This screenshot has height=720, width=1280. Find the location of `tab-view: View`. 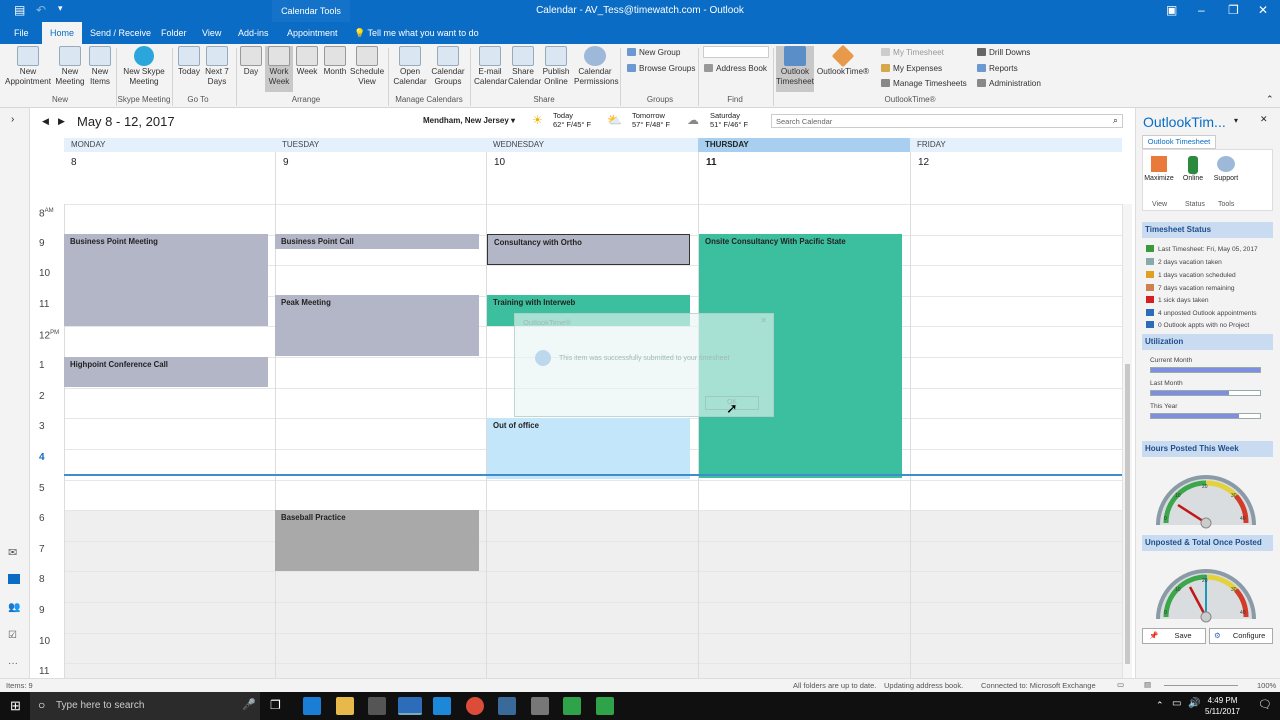

tab-view: View is located at coordinates (211, 33).